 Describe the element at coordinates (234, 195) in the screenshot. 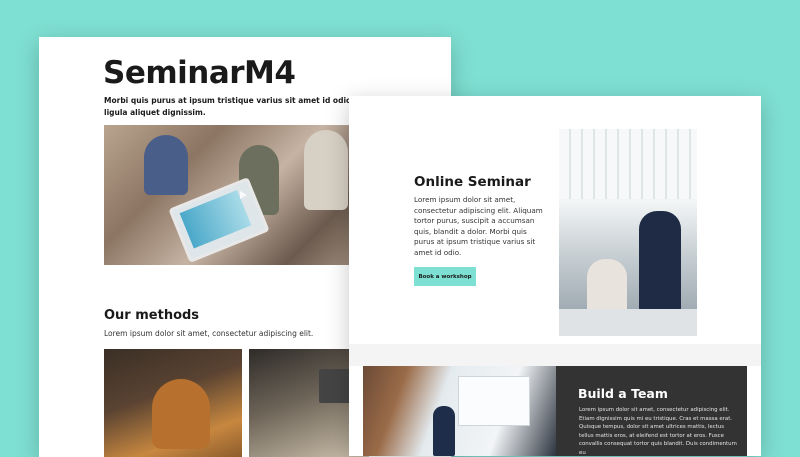

I see `hero-image` at that location.